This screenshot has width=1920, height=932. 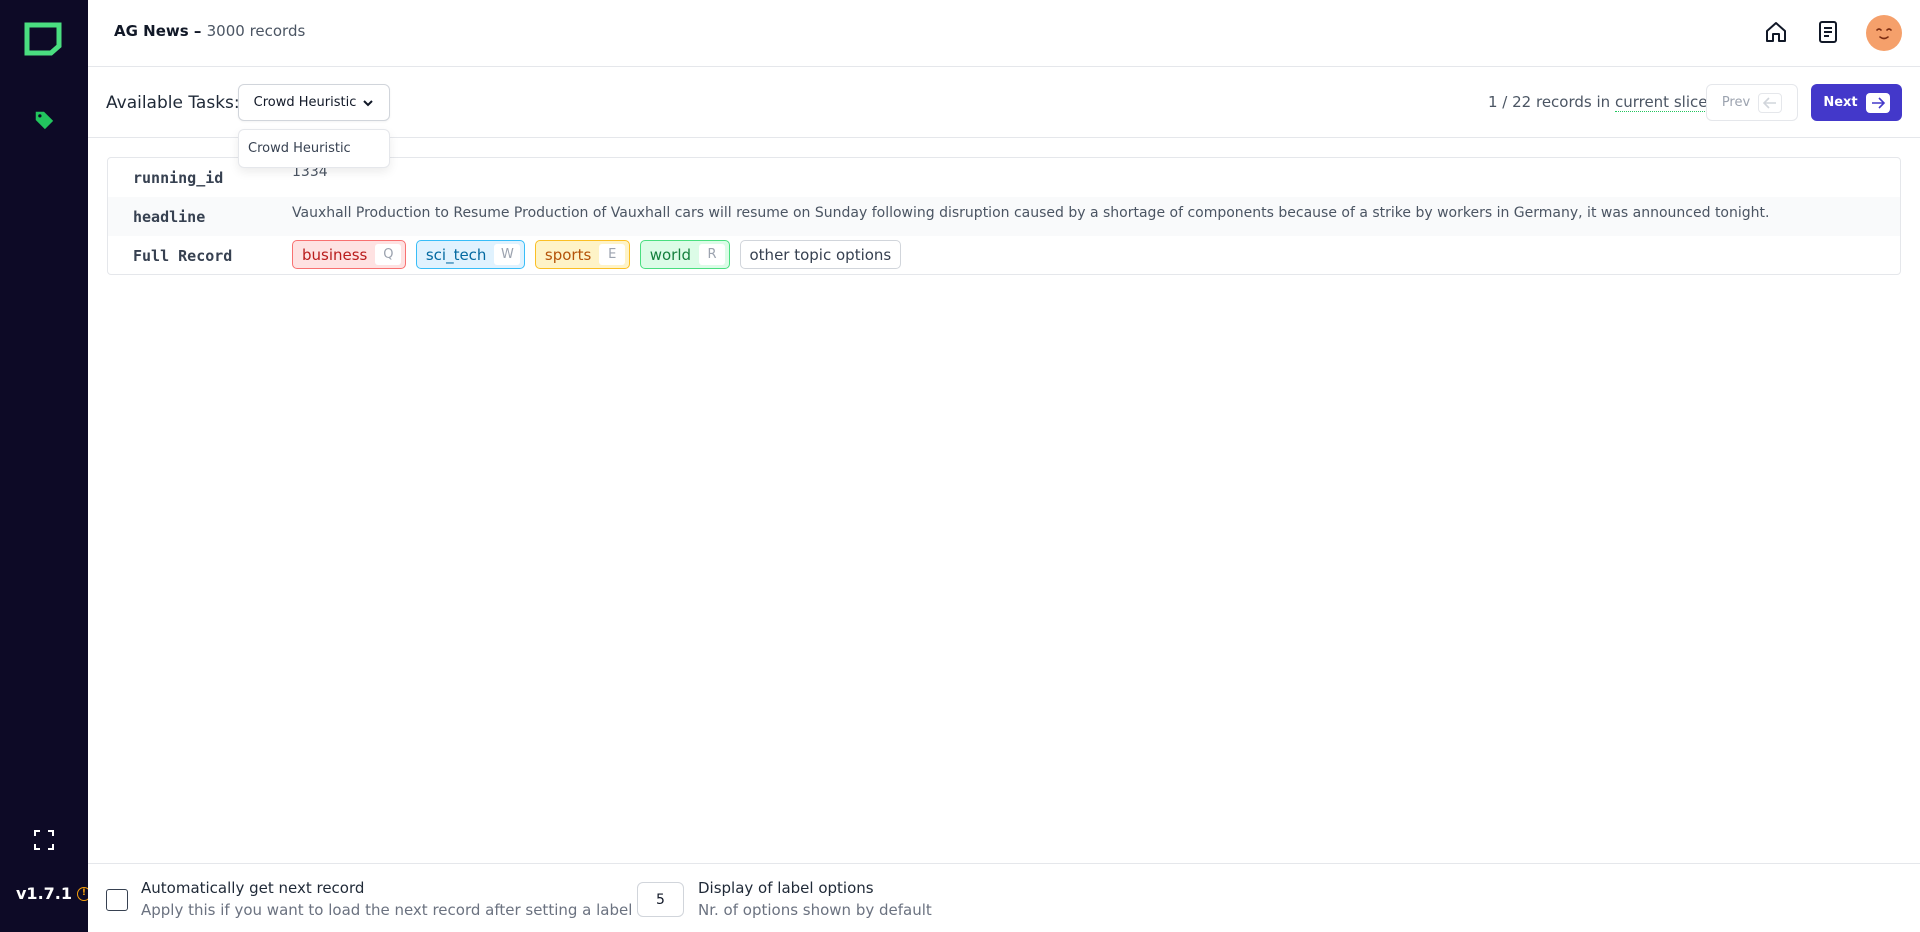 What do you see at coordinates (368, 102) in the screenshot?
I see `chevron-down-icon` at bounding box center [368, 102].